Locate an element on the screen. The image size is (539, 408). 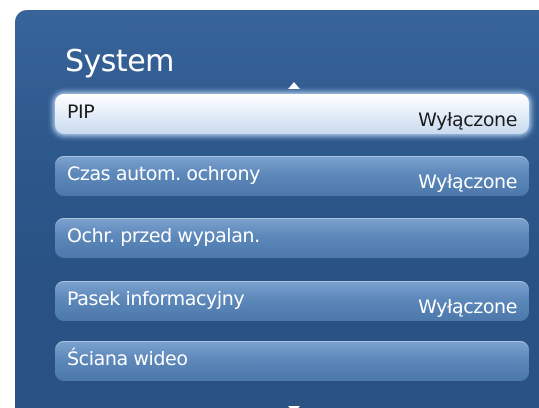
menu-item-label: Pasek informacyjny is located at coordinates (156, 299).